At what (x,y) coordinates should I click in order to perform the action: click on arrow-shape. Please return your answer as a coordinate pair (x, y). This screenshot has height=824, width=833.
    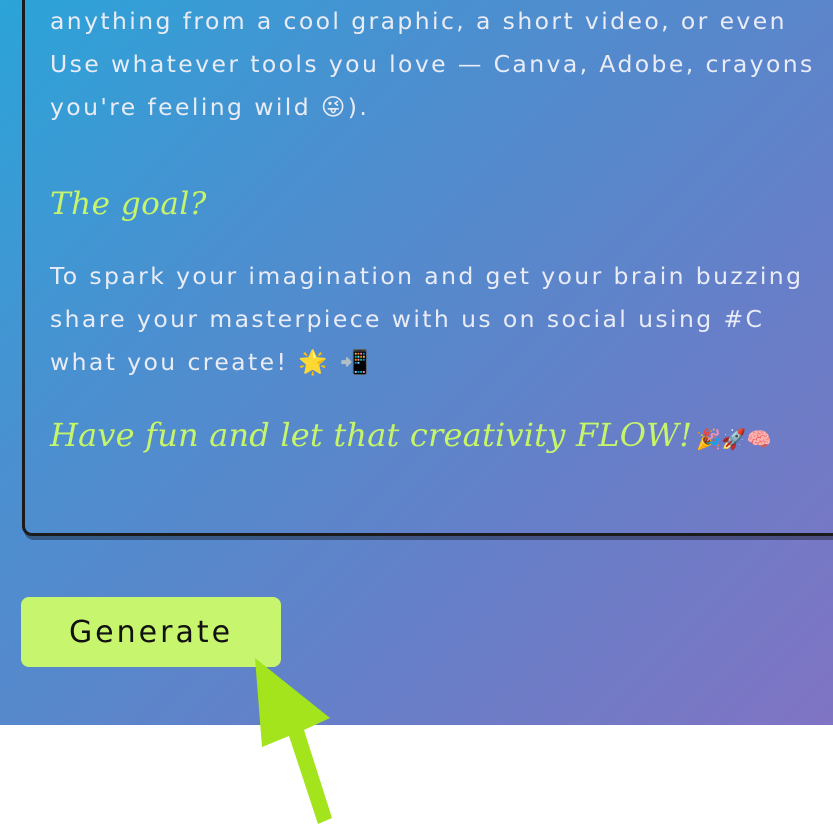
    Looking at the image, I should click on (293, 741).